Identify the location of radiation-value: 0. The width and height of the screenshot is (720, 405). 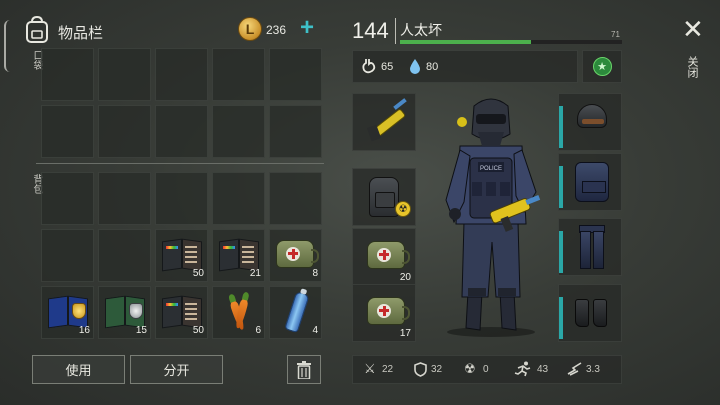
(486, 369).